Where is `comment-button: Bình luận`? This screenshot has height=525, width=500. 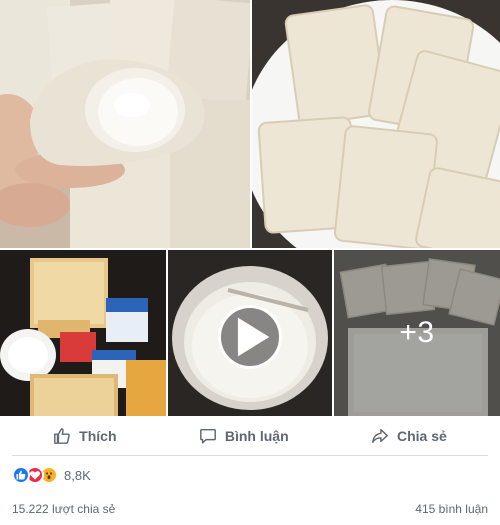
comment-button: Bình luận is located at coordinates (244, 436).